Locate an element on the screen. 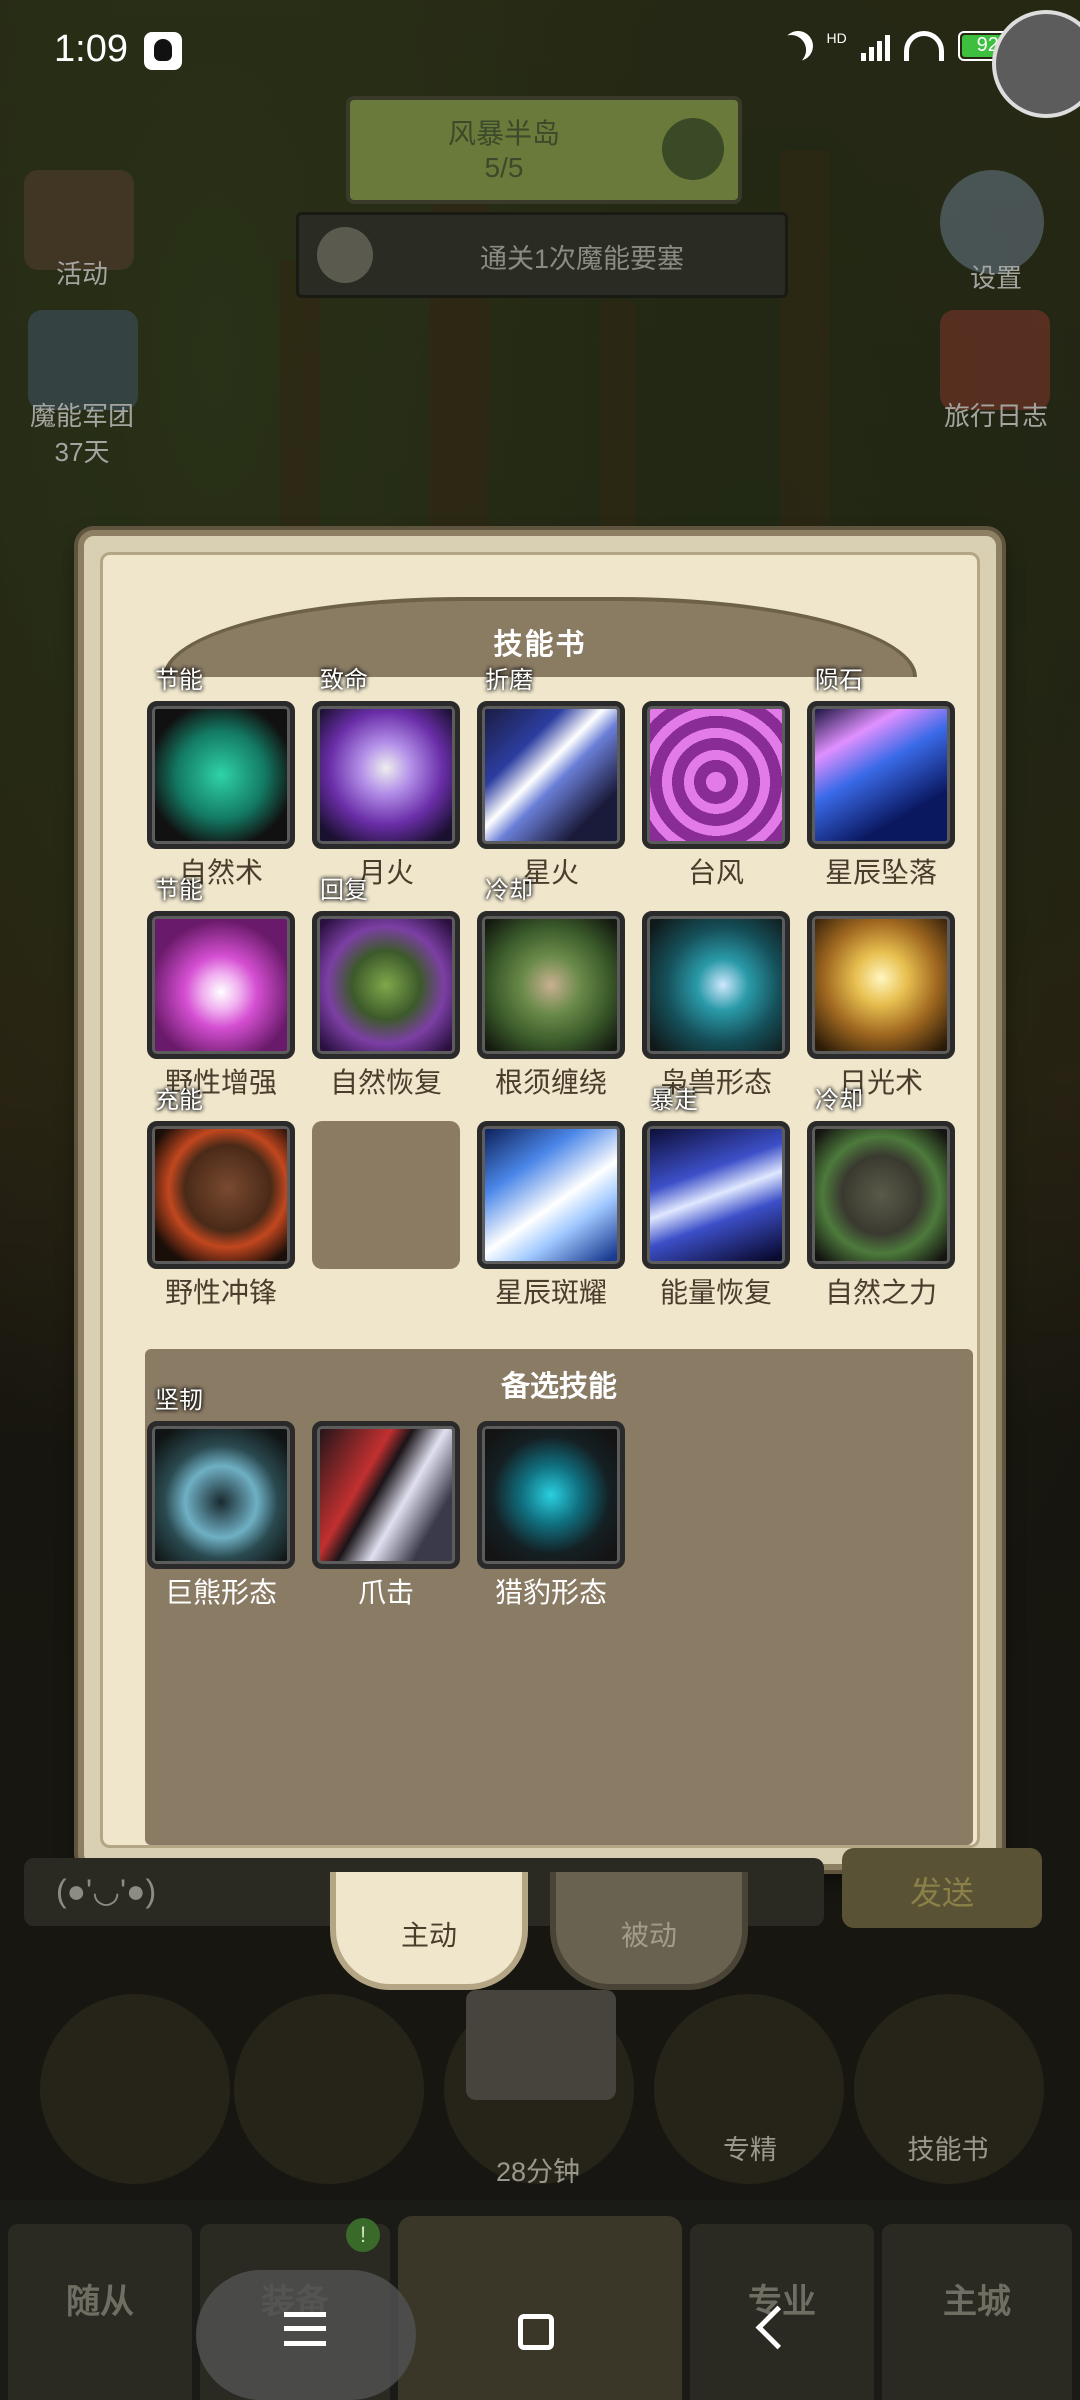  chest-icon is located at coordinates (541, 2045).